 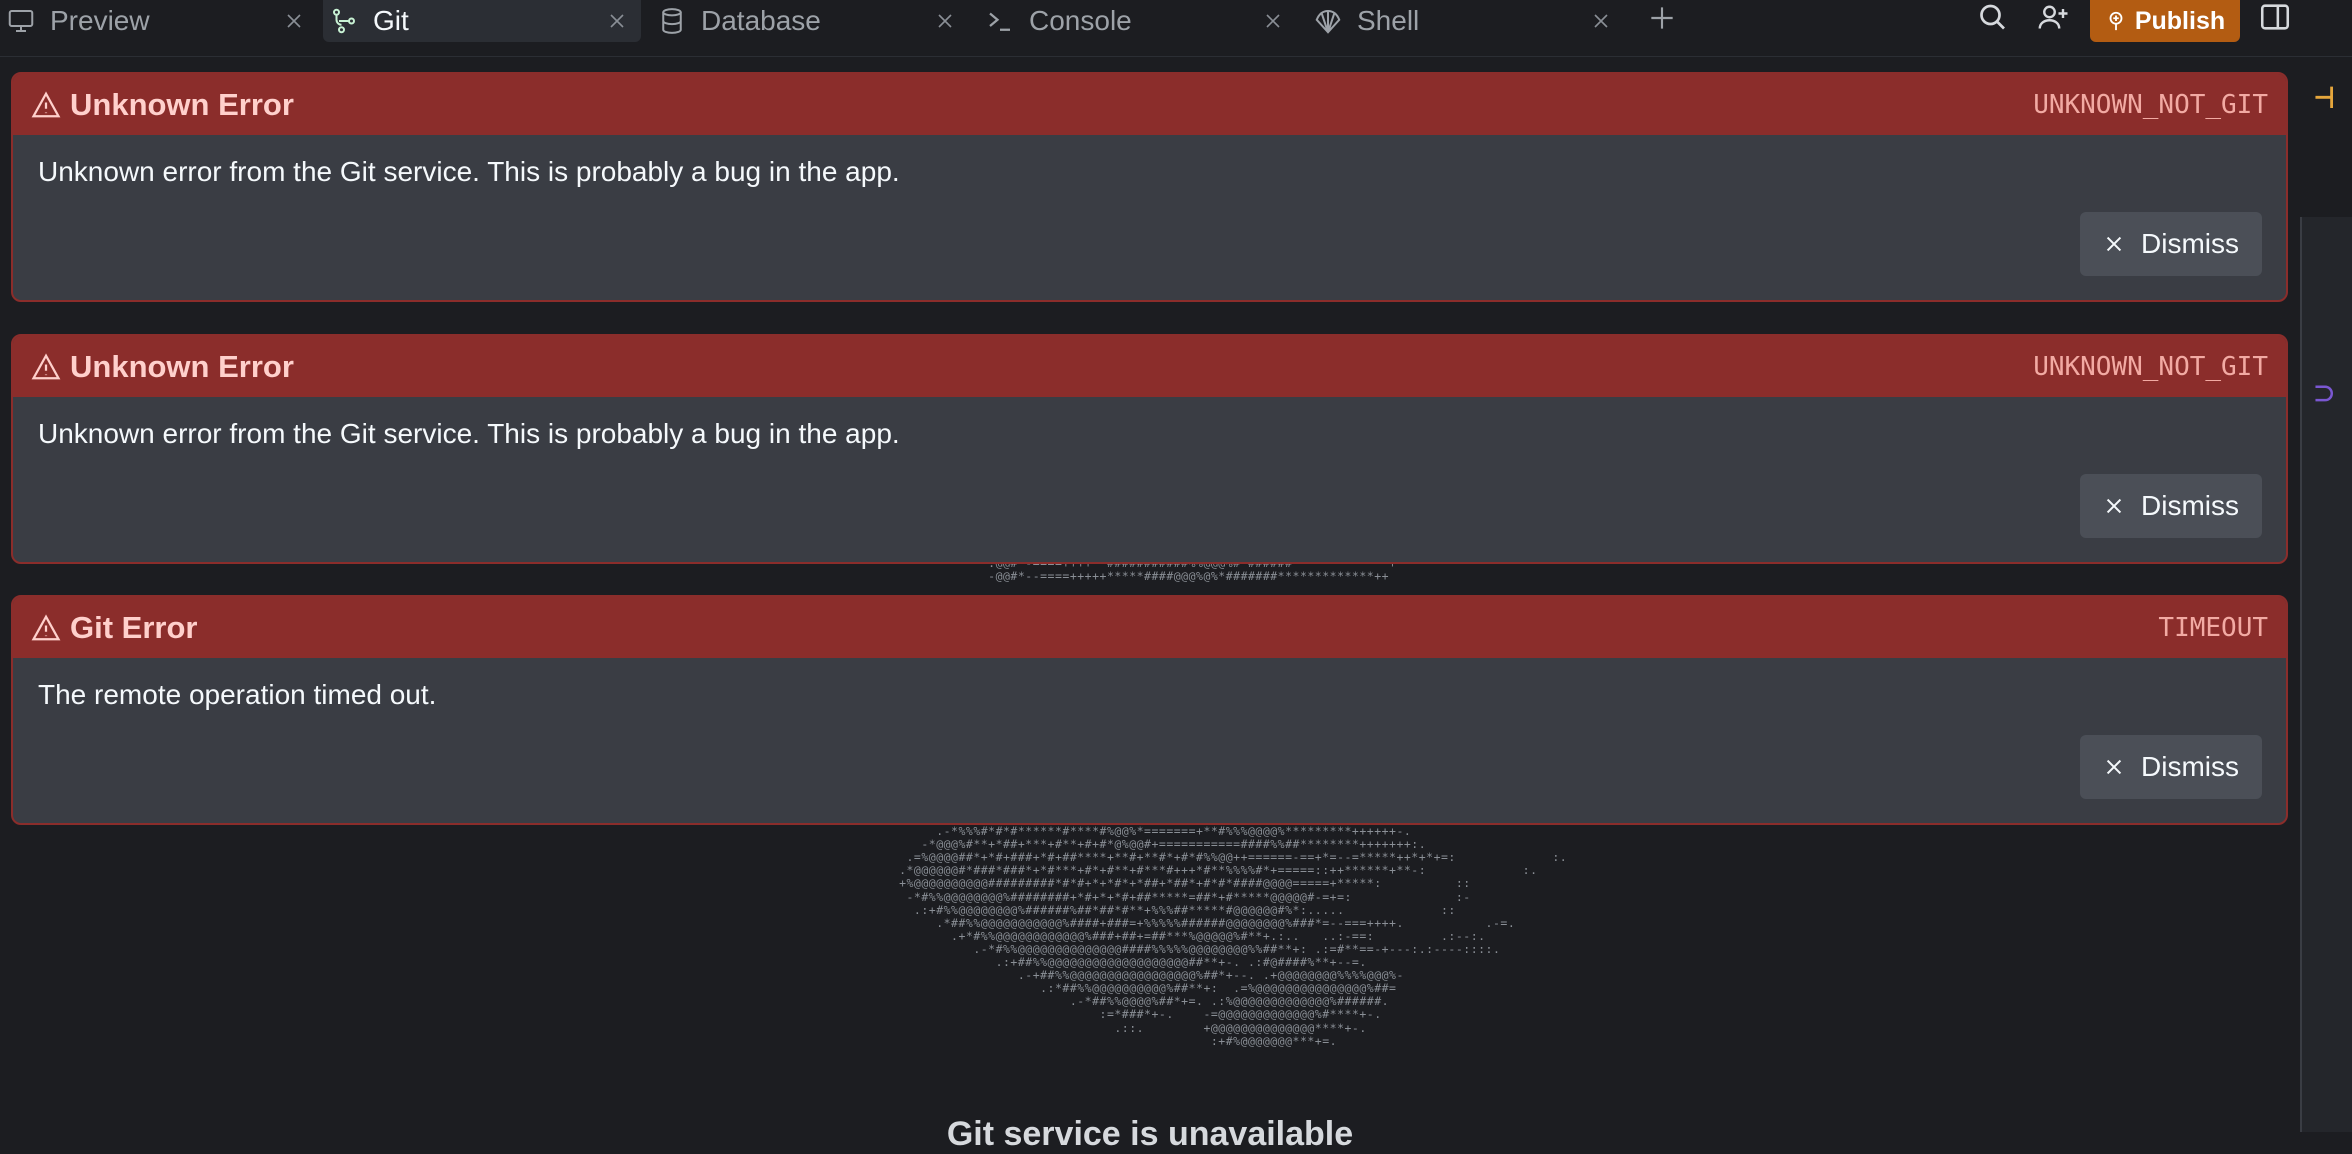 What do you see at coordinates (1080, 20) in the screenshot?
I see `tab-label: Console` at bounding box center [1080, 20].